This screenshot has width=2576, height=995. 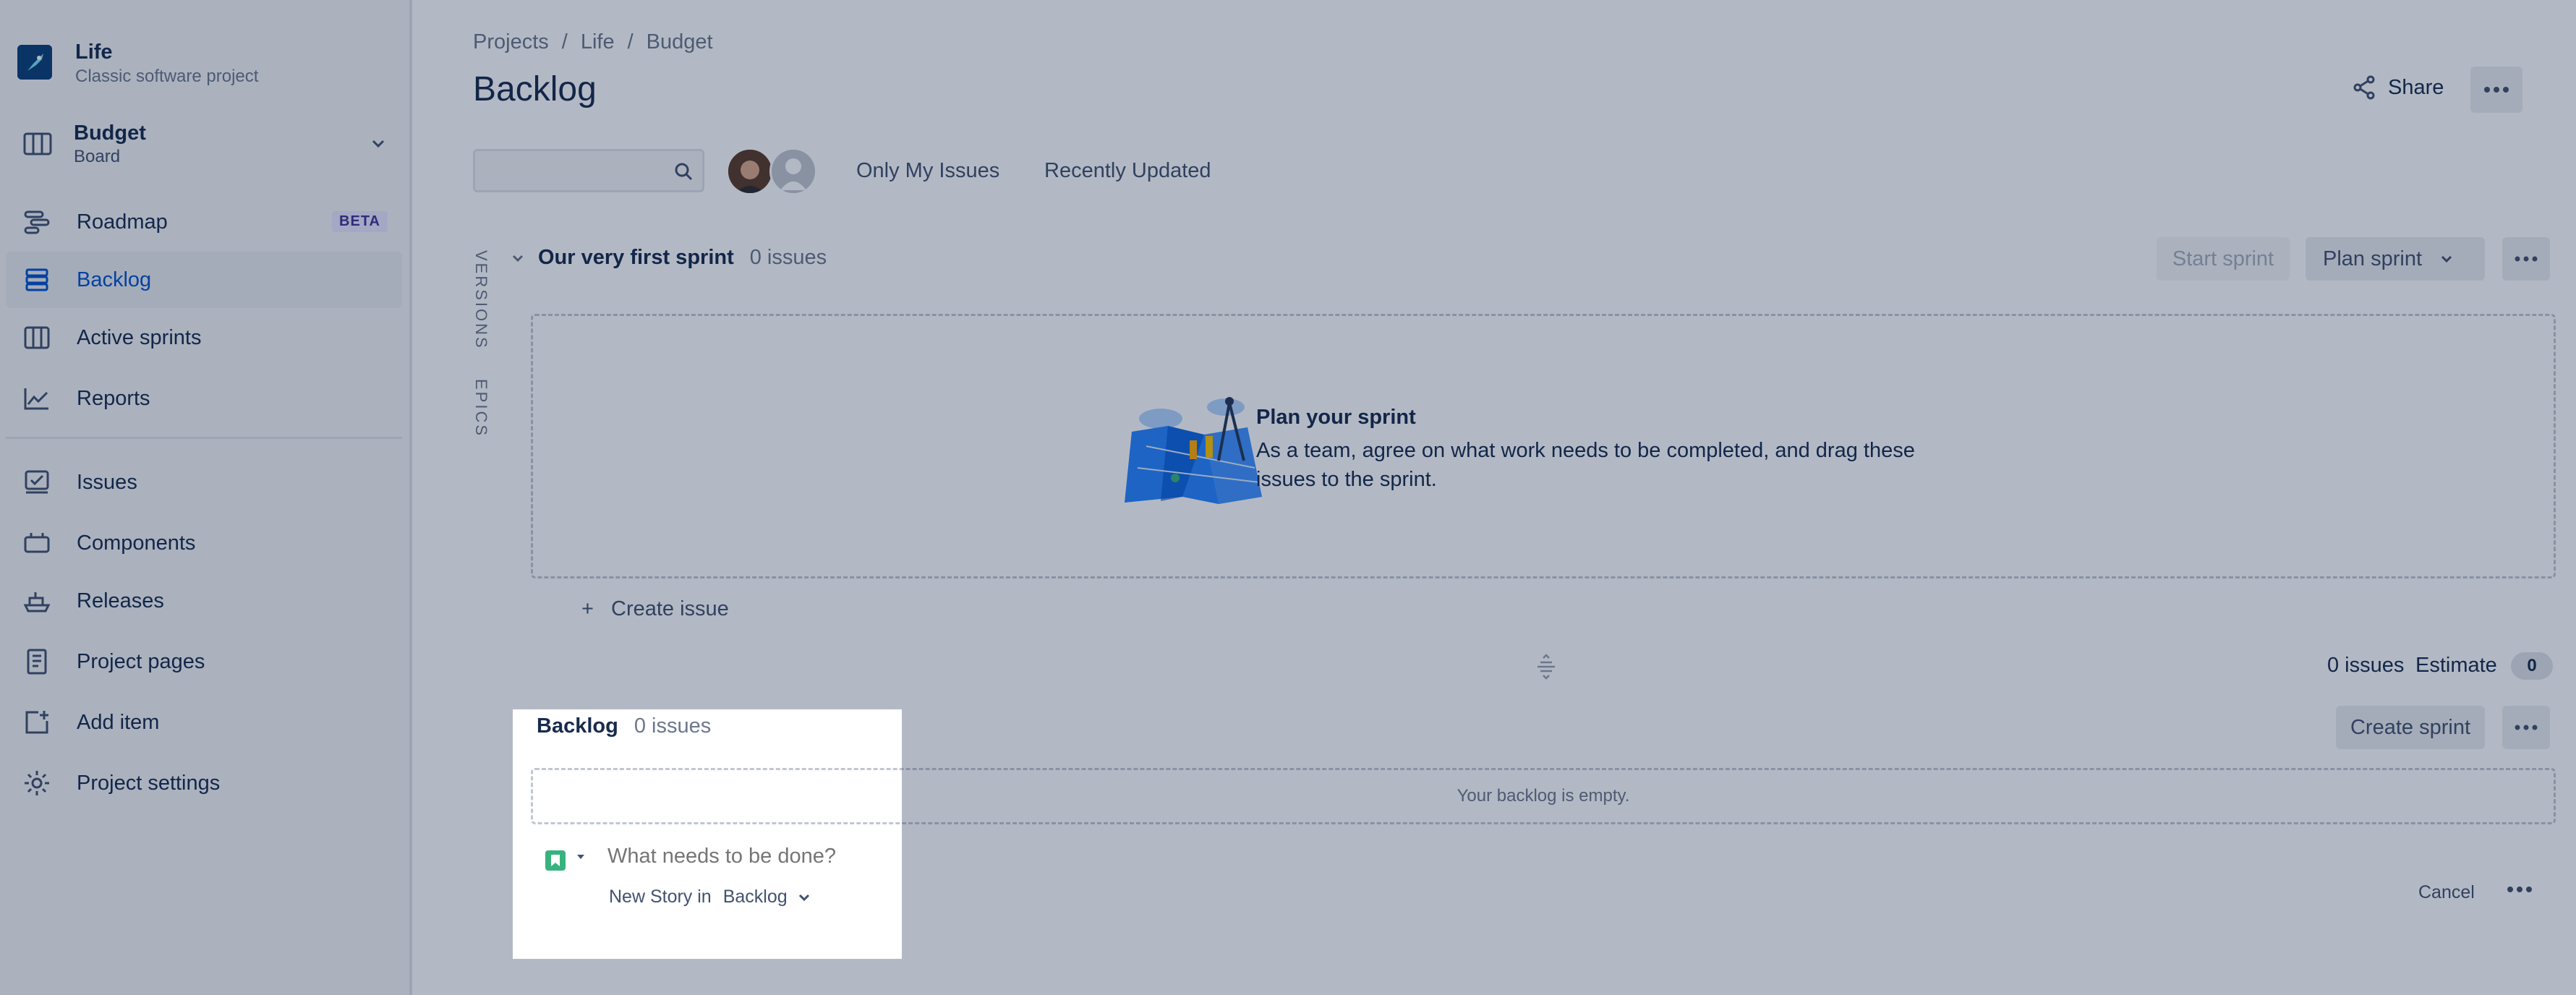 I want to click on summary-issue-count: 0 issues, so click(x=2366, y=665).